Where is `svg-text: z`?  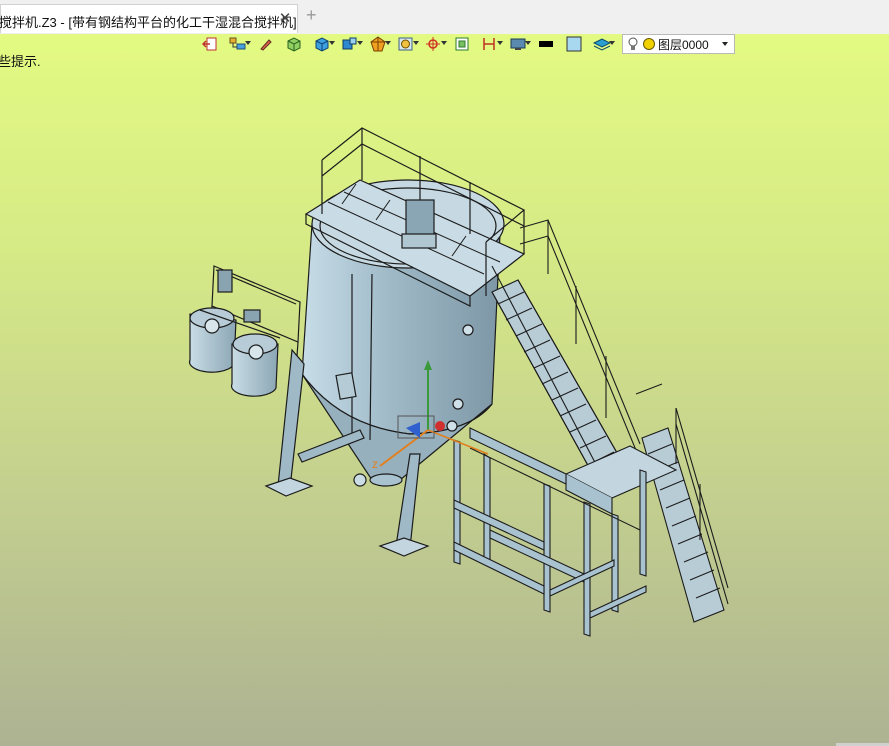 svg-text: z is located at coordinates (375, 464).